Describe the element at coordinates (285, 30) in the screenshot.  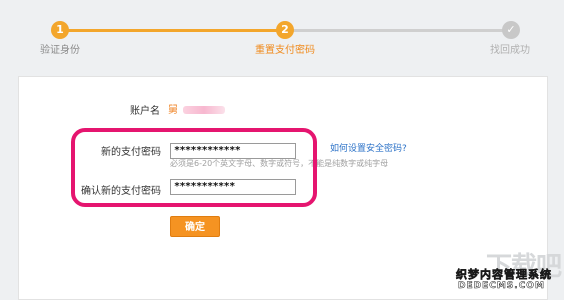
I see `step-2-number: 2` at that location.